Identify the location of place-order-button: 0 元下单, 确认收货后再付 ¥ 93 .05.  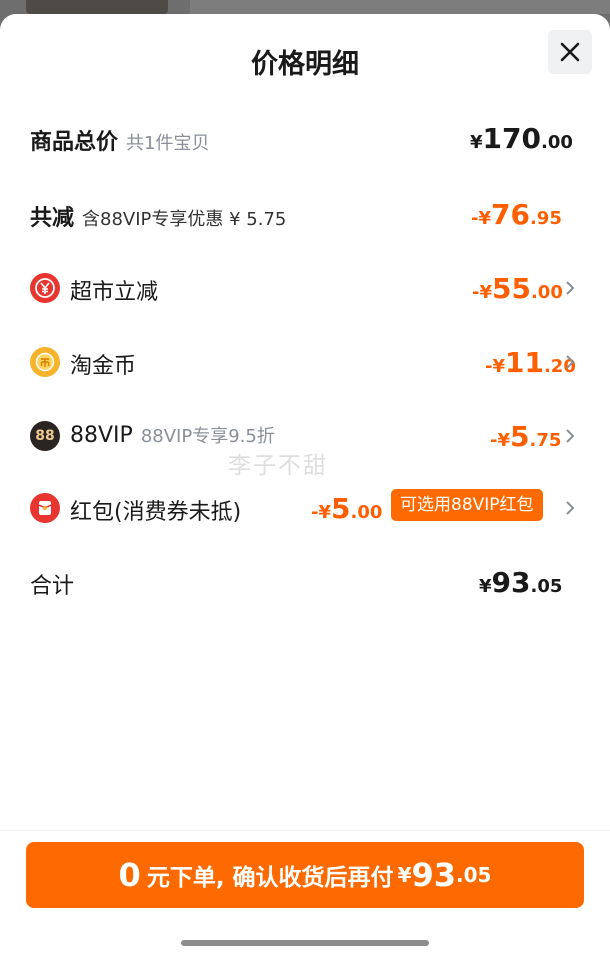
(305, 875).